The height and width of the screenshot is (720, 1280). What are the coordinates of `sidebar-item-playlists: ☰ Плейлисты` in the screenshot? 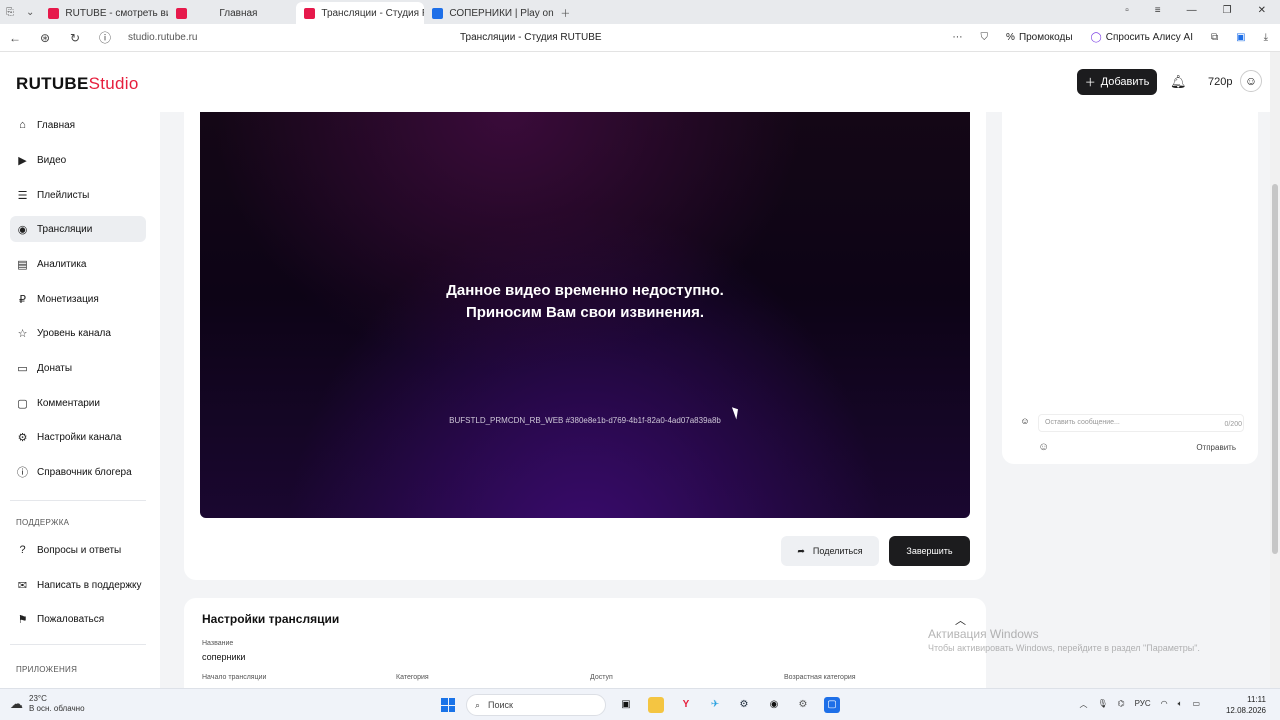 It's located at (78, 195).